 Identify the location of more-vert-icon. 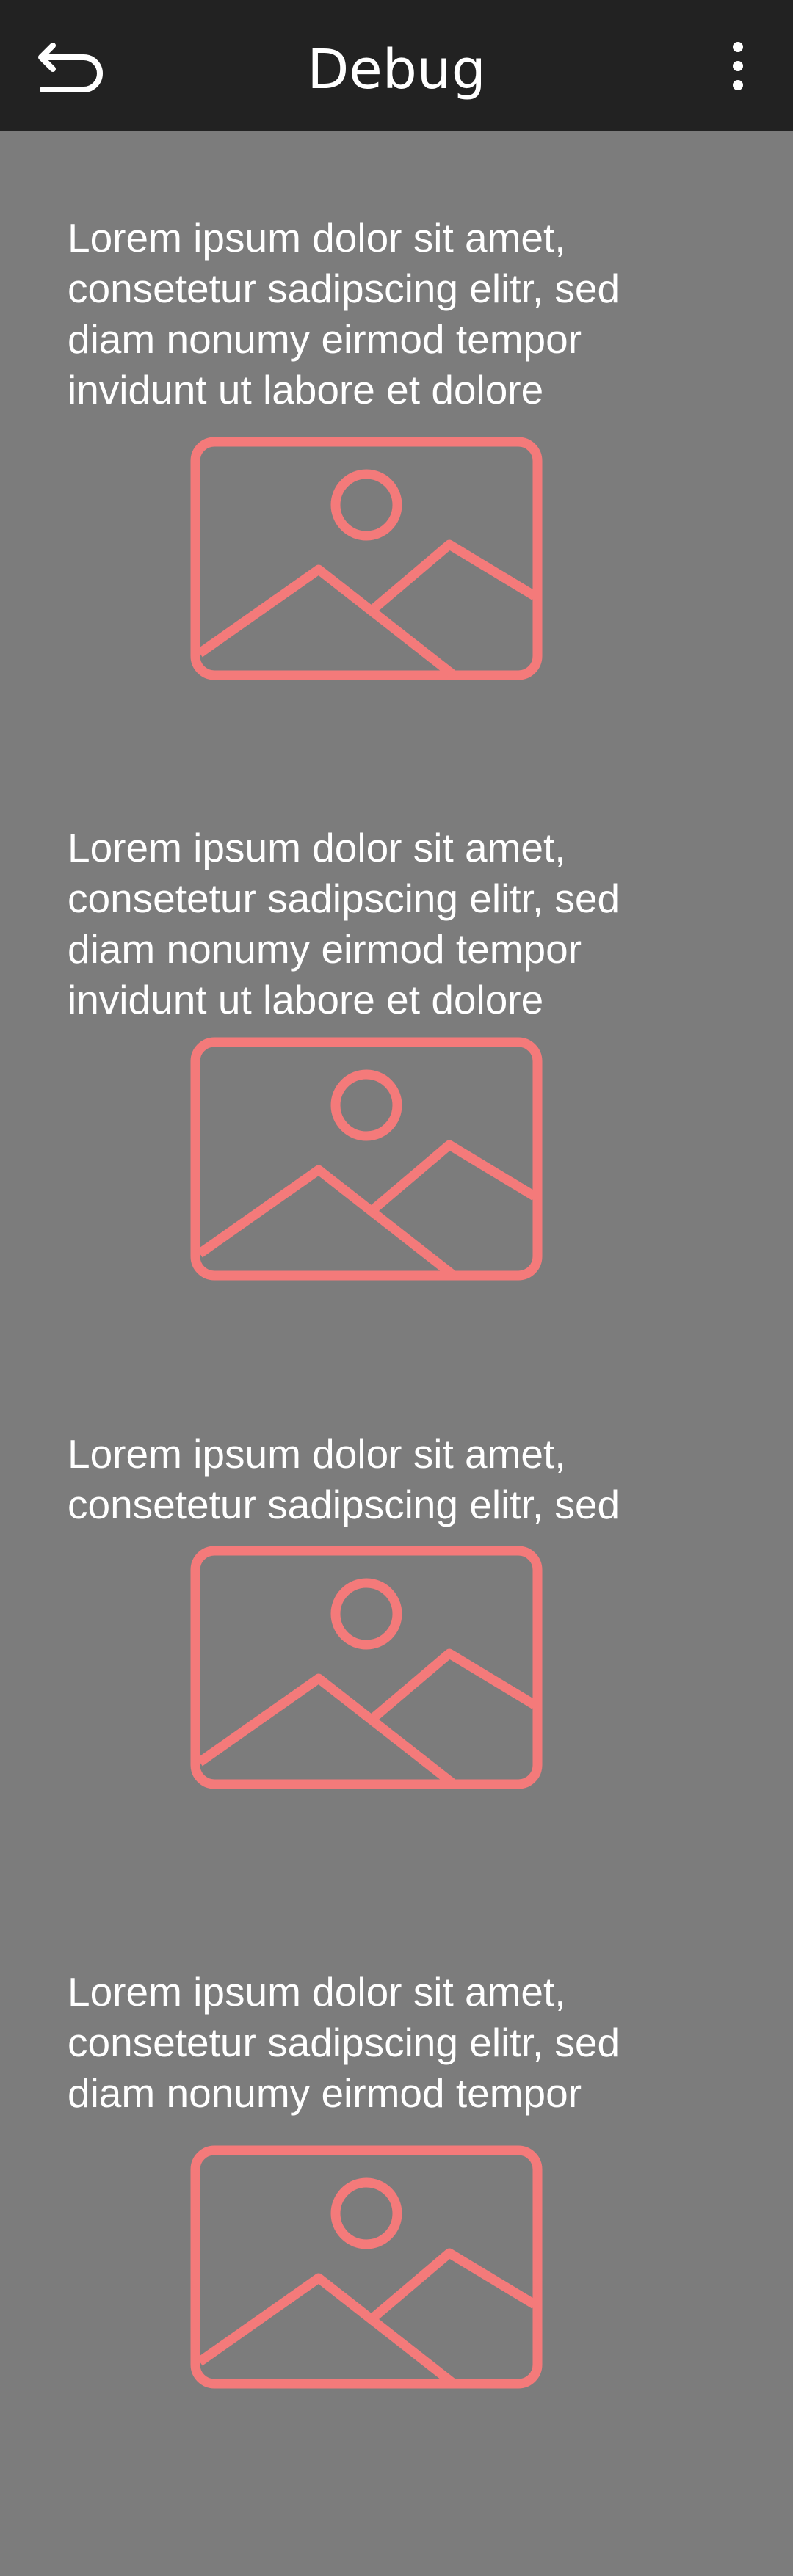
(738, 66).